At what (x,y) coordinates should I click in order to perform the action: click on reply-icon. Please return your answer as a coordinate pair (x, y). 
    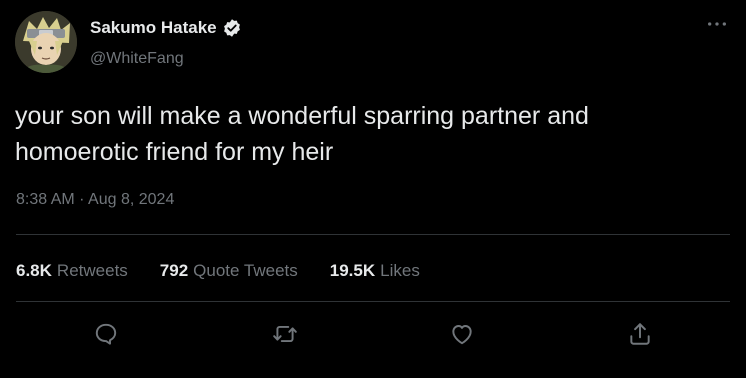
    Looking at the image, I should click on (106, 334).